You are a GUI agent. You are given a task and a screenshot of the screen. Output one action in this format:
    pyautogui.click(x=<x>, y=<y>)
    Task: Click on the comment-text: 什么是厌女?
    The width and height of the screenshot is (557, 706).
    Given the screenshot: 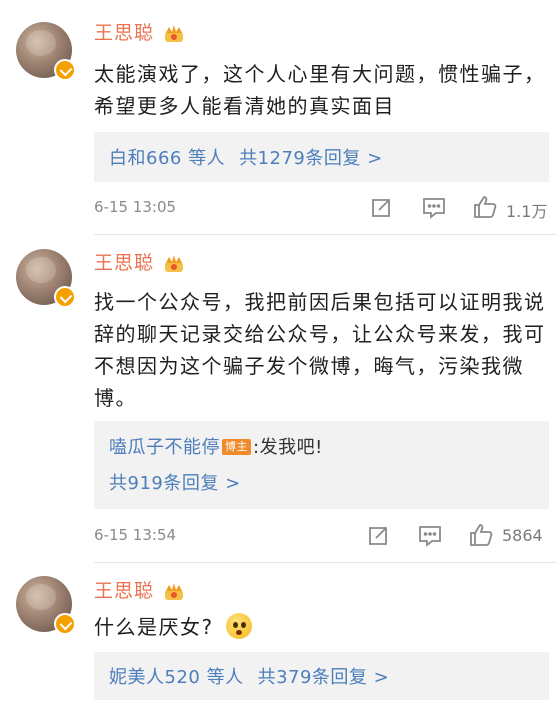 What is the action you would take?
    pyautogui.click(x=154, y=627)
    